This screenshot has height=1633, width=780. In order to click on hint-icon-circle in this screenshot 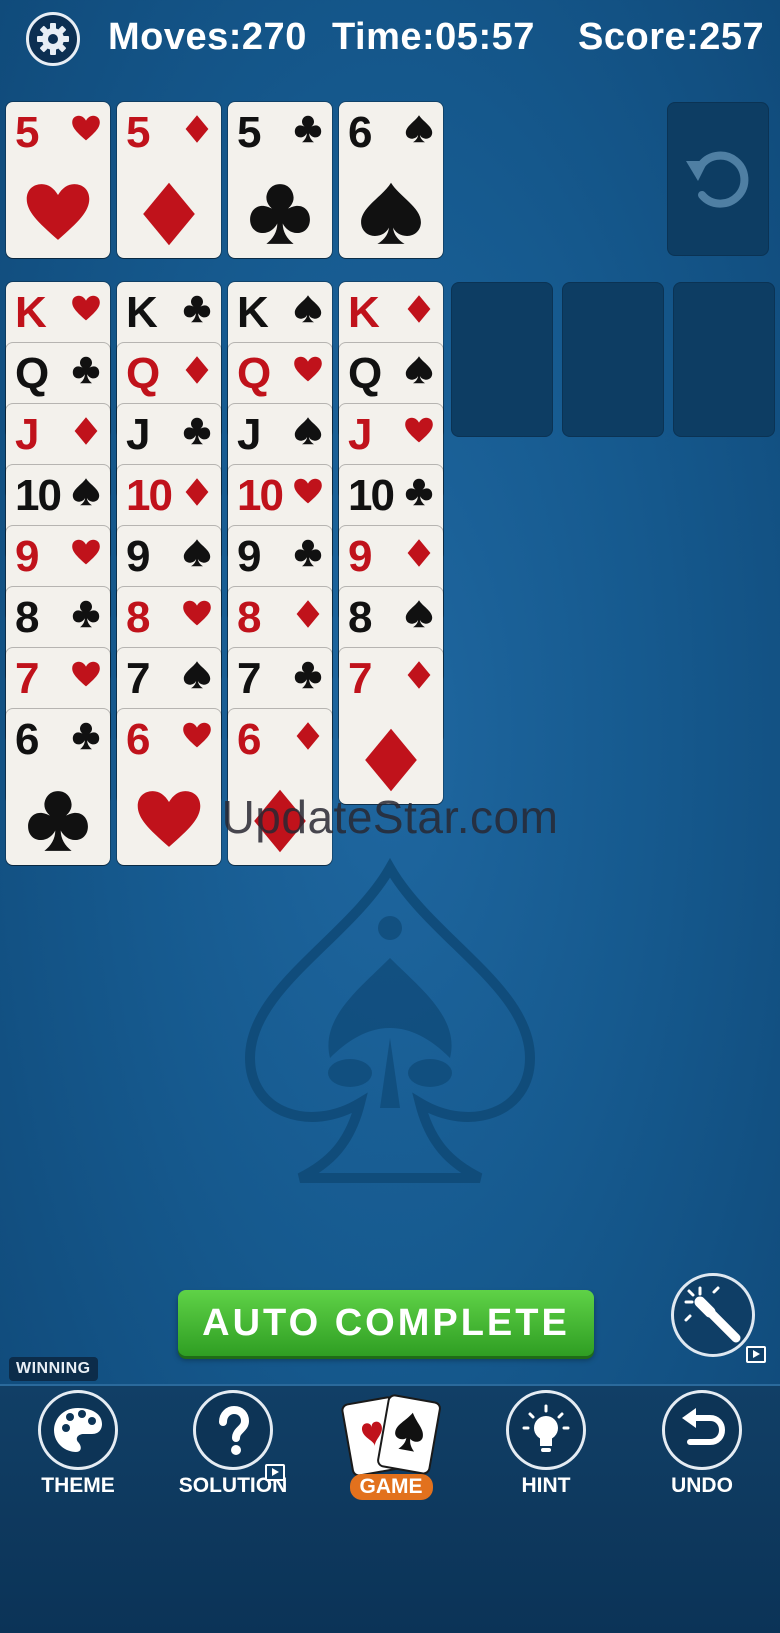, I will do `click(546, 1430)`.